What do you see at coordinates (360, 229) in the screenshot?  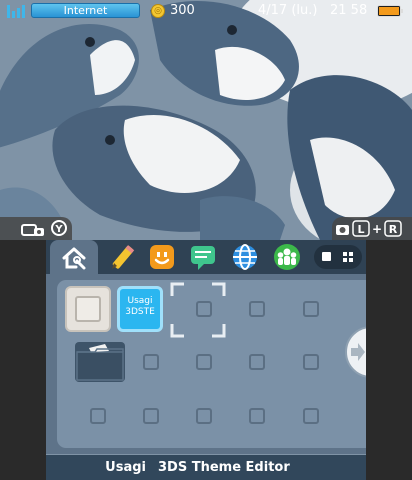 I see `svg-text: L` at bounding box center [360, 229].